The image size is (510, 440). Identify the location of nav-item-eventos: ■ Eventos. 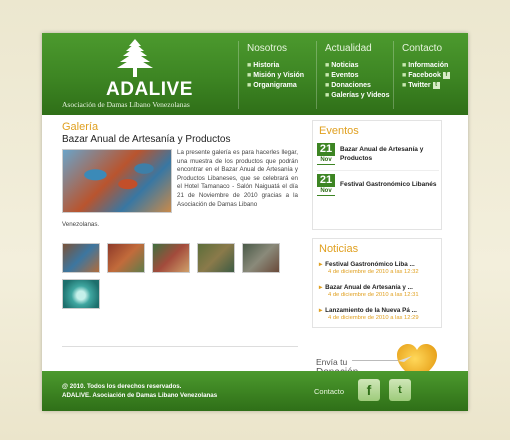
(357, 76).